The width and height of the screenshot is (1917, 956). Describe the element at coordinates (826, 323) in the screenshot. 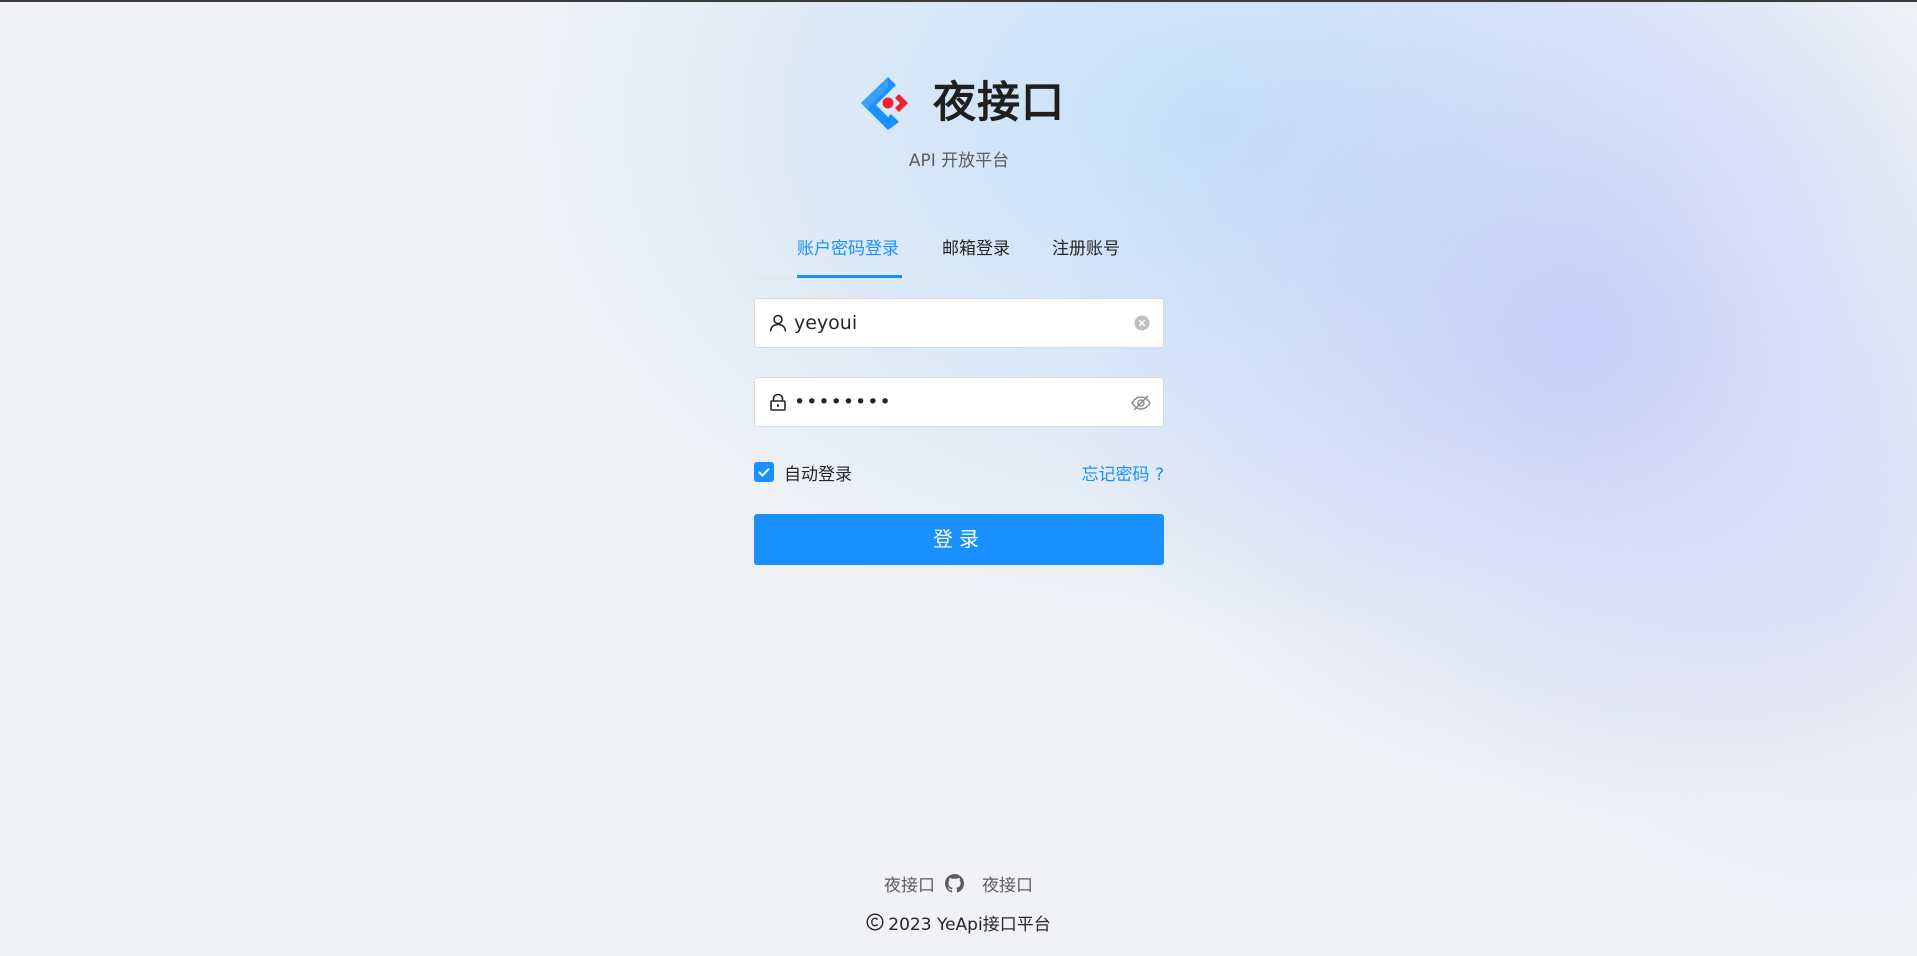

I see `username-value: yeyoui` at that location.